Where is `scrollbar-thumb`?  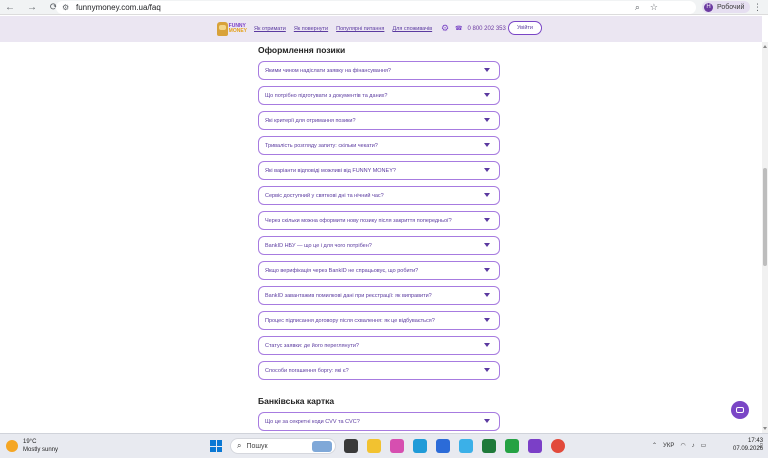
scrollbar-thumb is located at coordinates (765, 217).